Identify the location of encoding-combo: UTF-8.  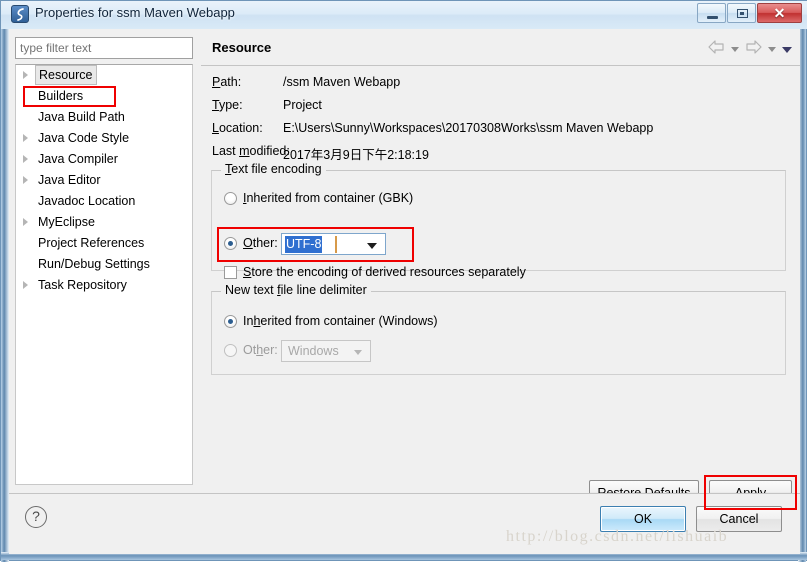
(333, 244).